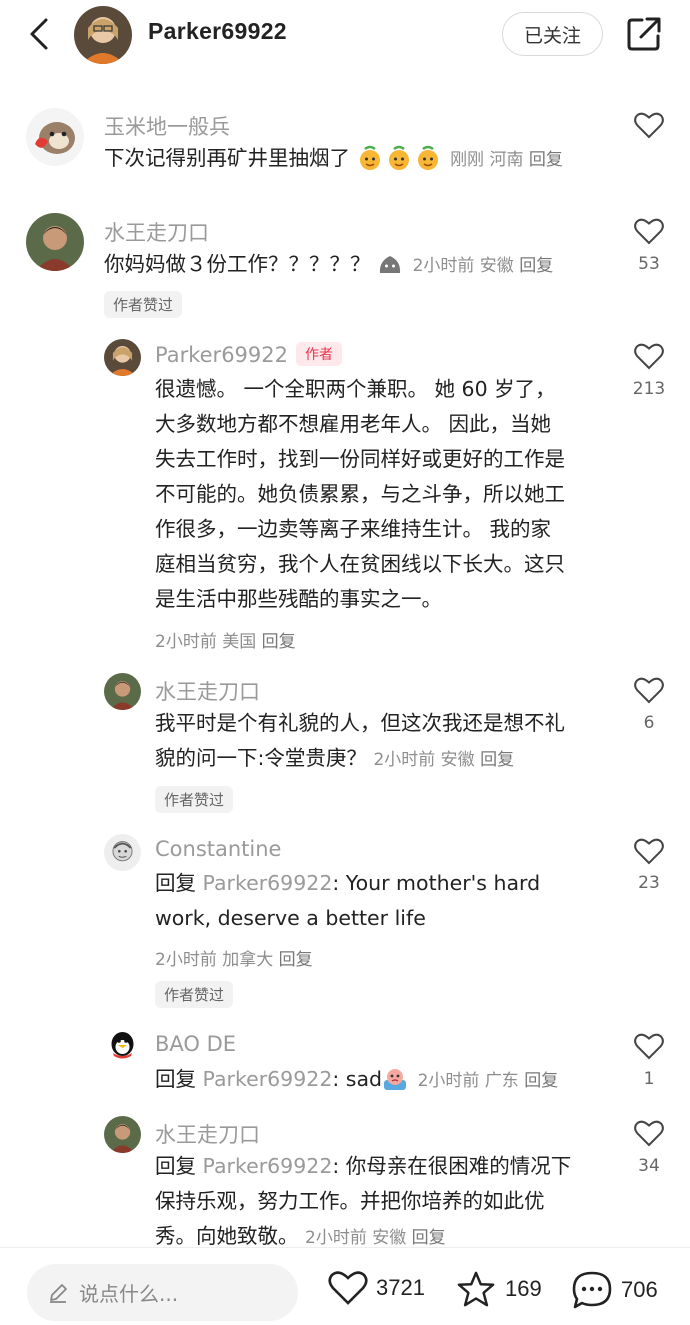  What do you see at coordinates (103, 35) in the screenshot?
I see `user-avatar` at bounding box center [103, 35].